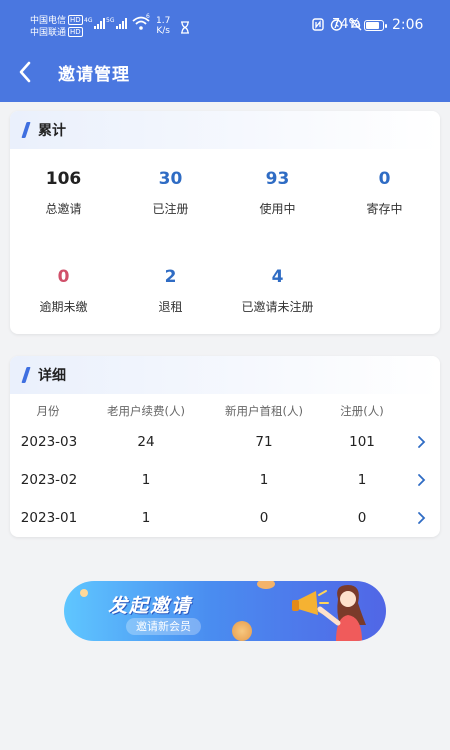 The image size is (450, 750). Describe the element at coordinates (329, 613) in the screenshot. I see `megaphone-icon` at that location.